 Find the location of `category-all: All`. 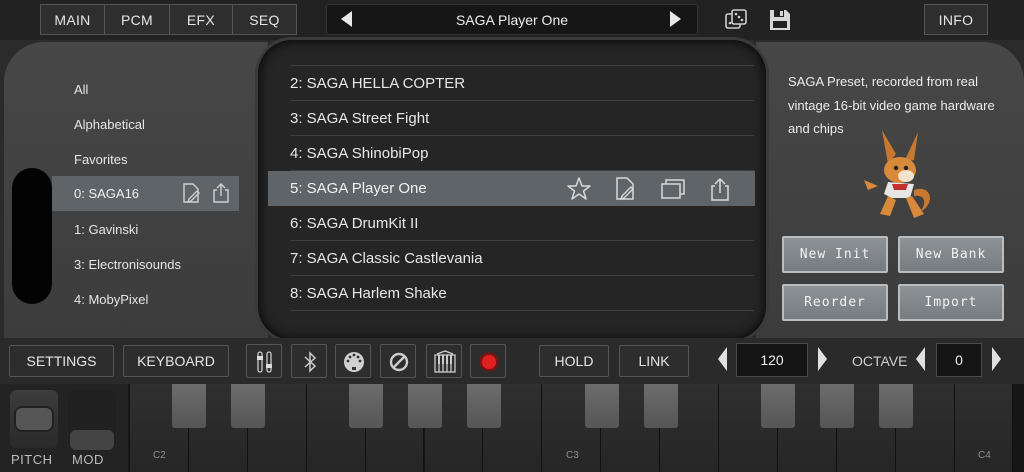

category-all: All is located at coordinates (81, 89).